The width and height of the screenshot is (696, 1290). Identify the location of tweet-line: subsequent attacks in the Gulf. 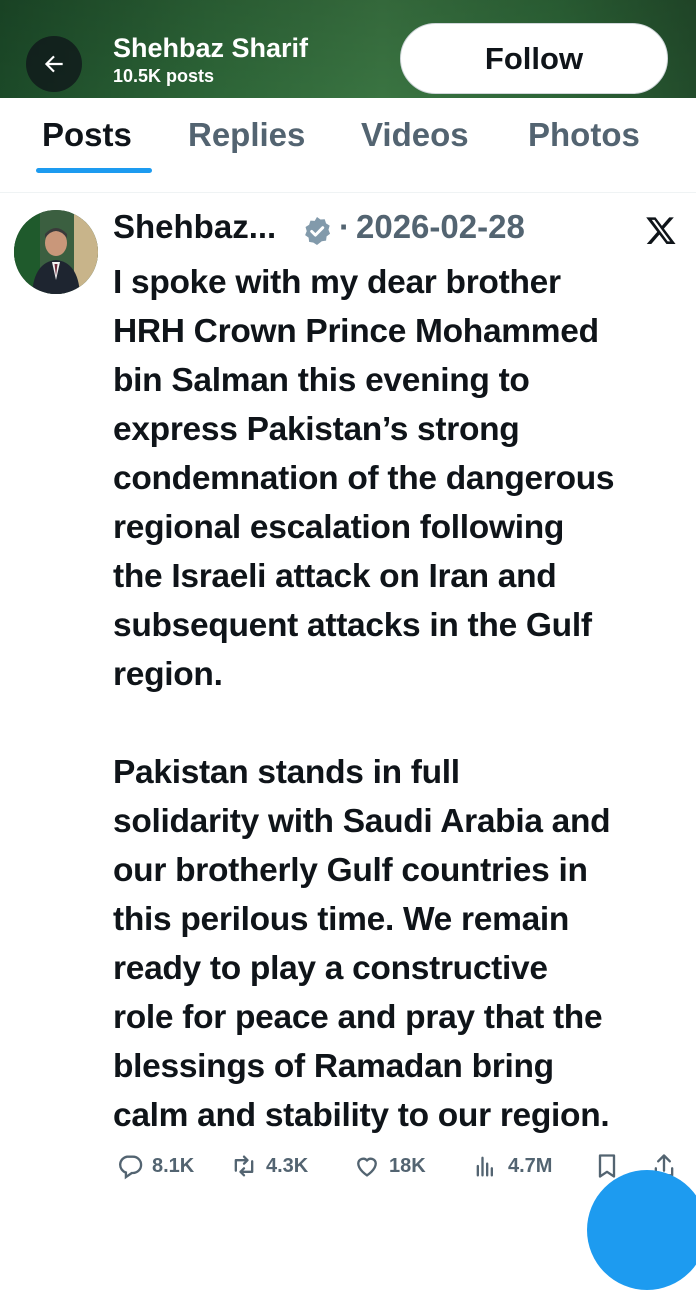
(352, 625).